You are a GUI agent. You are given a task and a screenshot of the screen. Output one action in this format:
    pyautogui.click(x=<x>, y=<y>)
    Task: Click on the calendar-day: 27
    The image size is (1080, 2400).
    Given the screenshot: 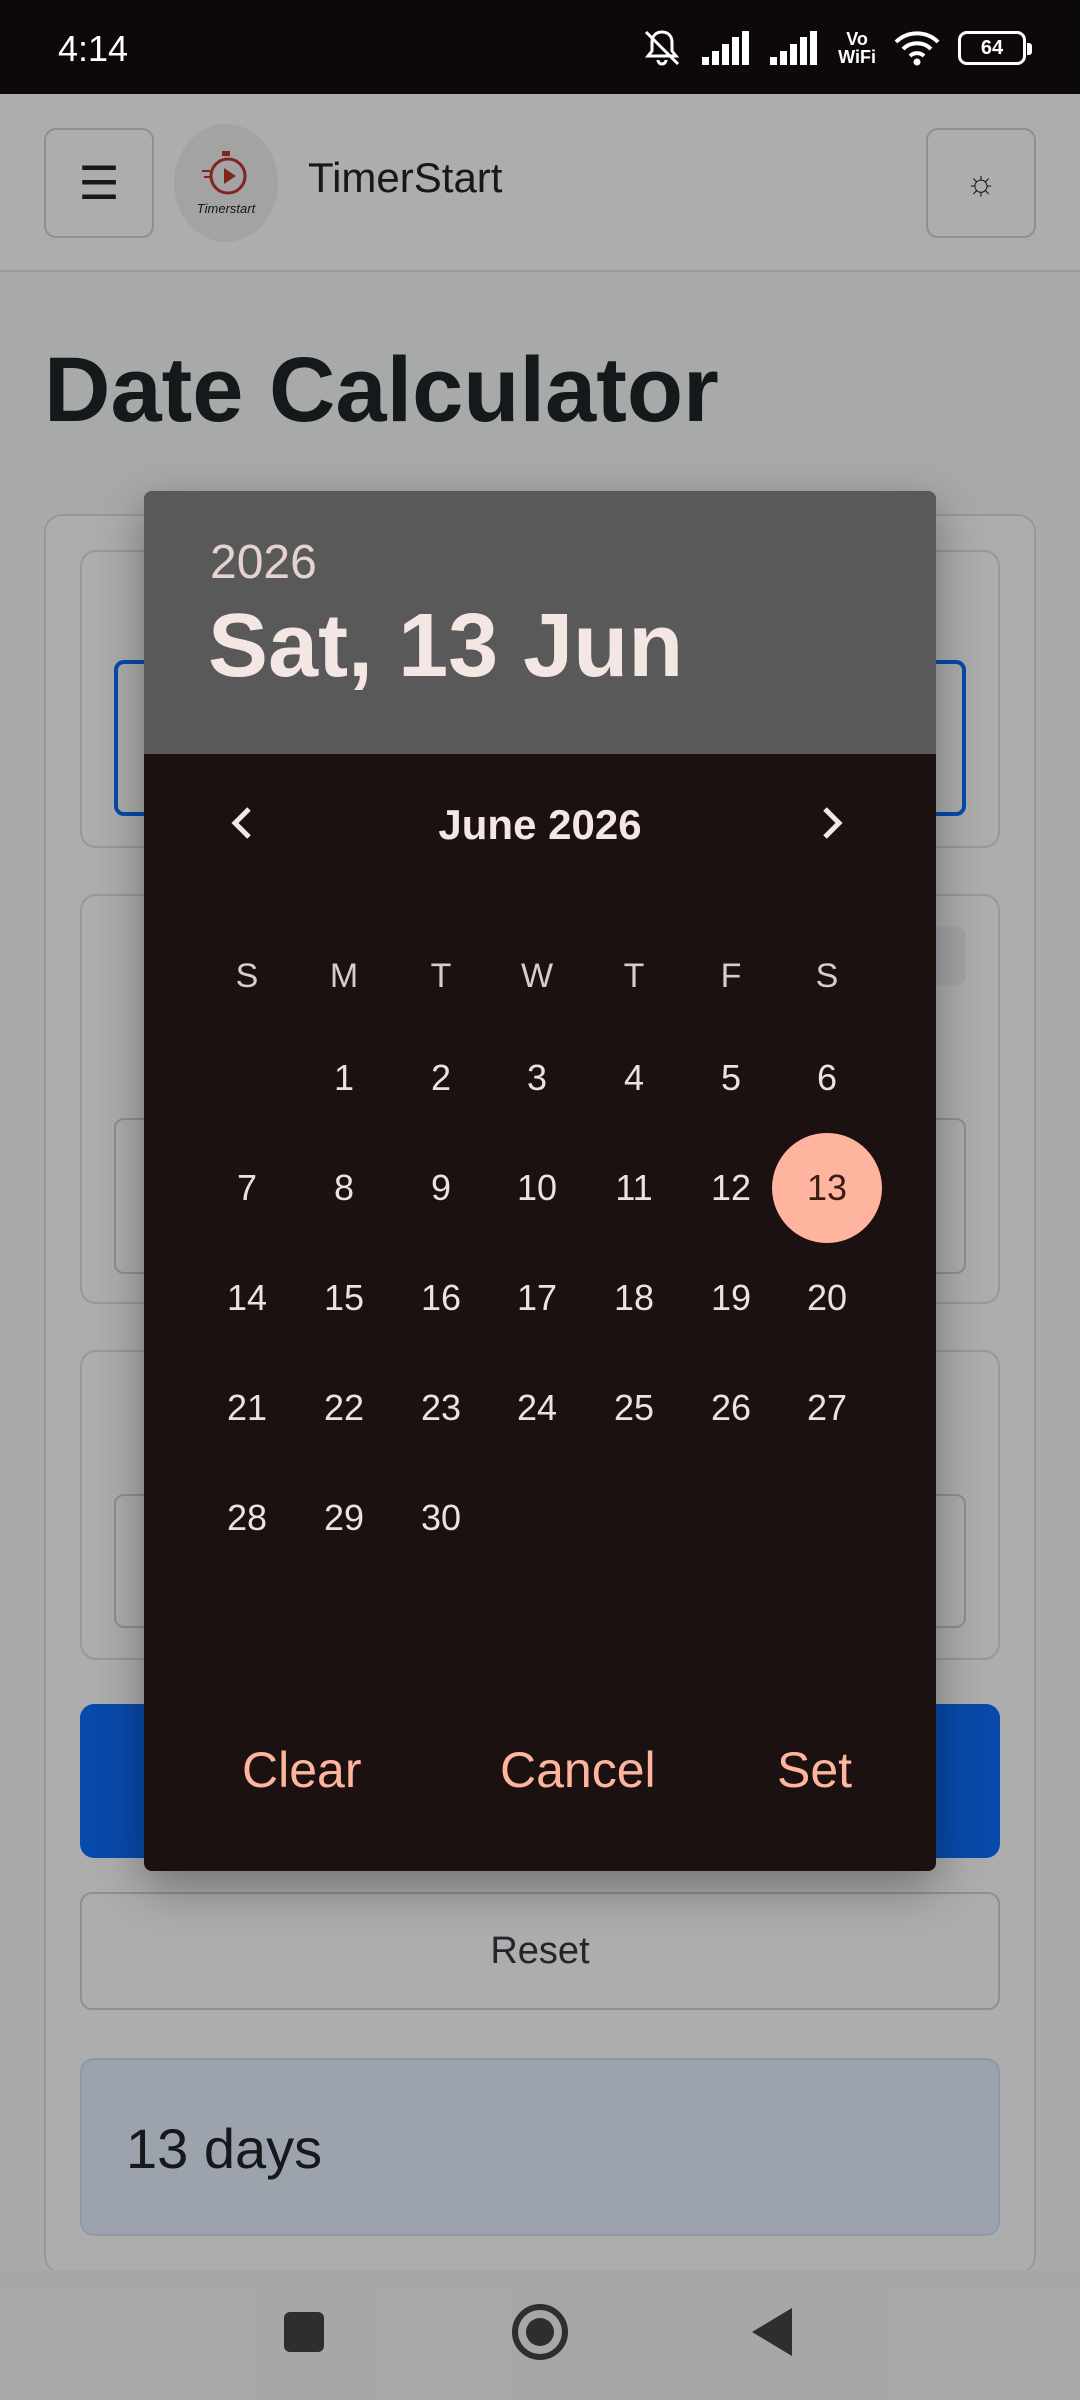 What is the action you would take?
    pyautogui.click(x=827, y=1408)
    